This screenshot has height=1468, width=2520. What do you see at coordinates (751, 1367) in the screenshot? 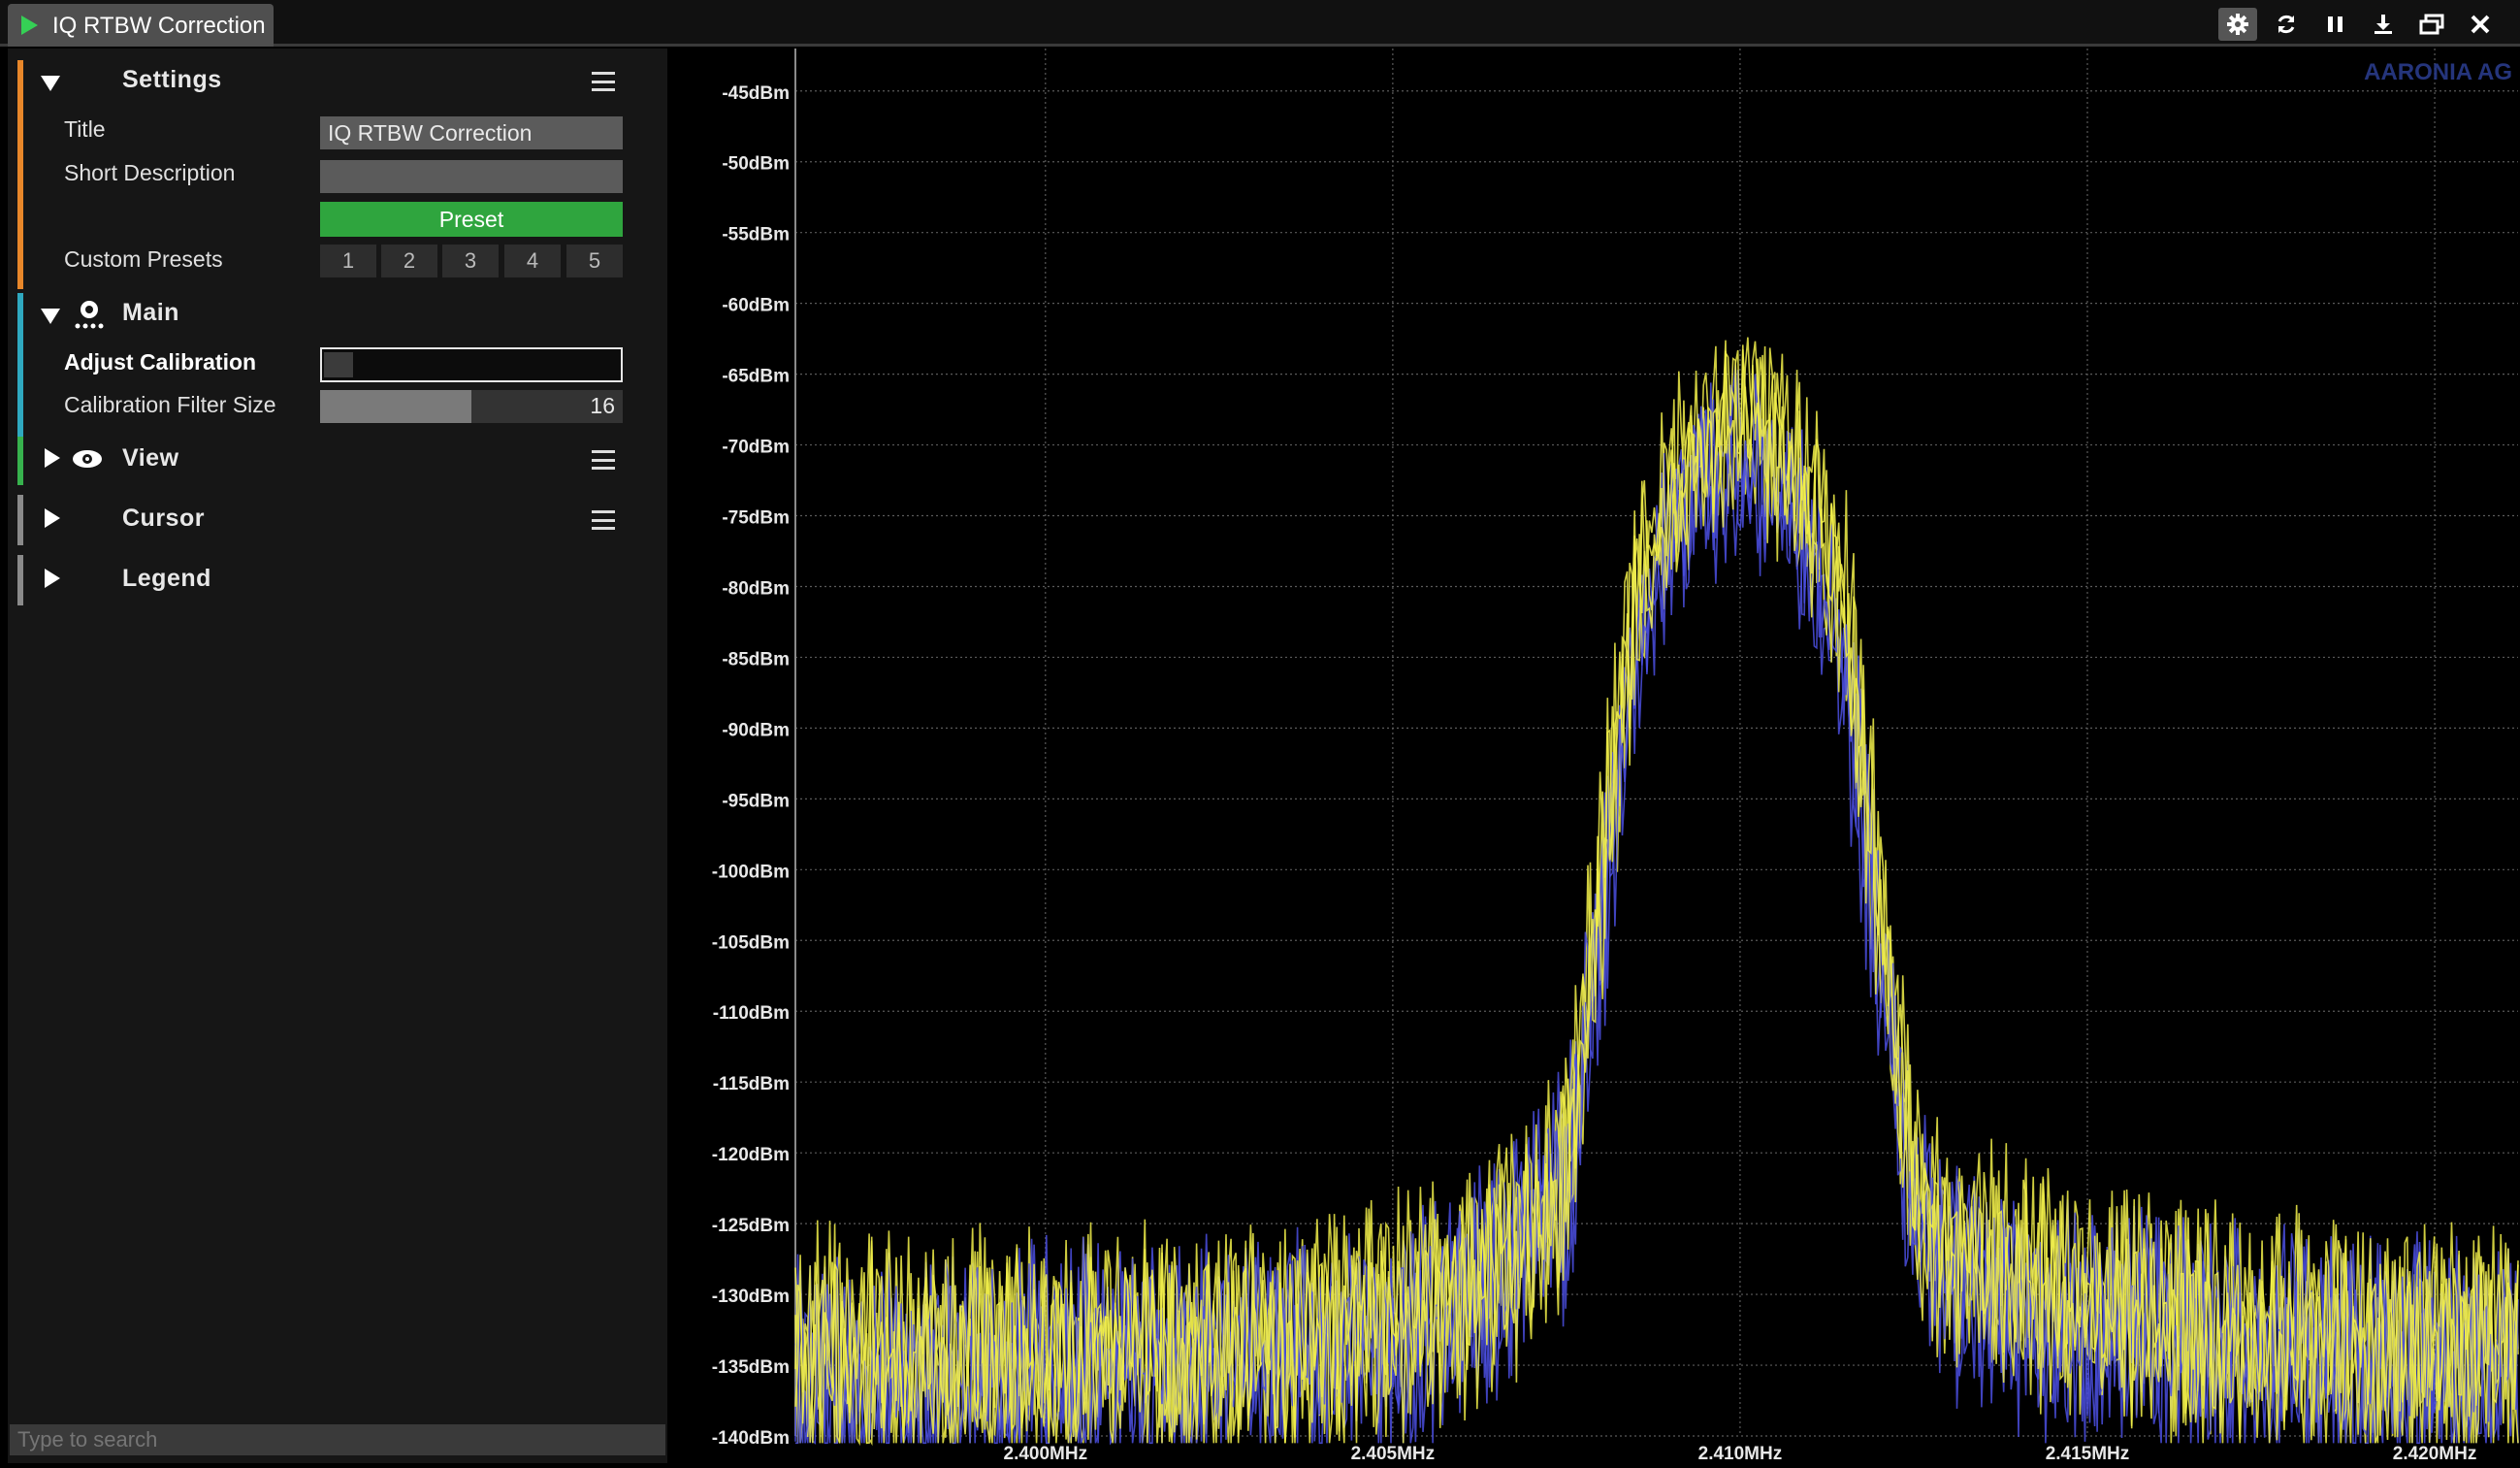
I see `y-tick-label: -135dBm` at bounding box center [751, 1367].